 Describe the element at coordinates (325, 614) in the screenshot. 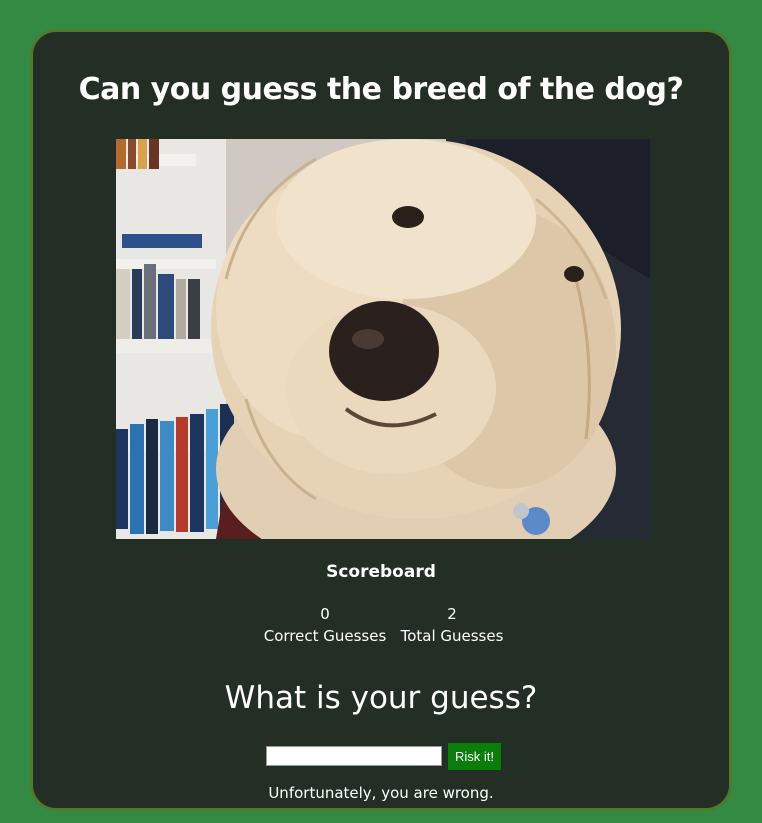

I see `correct-guesses-value: 0` at that location.